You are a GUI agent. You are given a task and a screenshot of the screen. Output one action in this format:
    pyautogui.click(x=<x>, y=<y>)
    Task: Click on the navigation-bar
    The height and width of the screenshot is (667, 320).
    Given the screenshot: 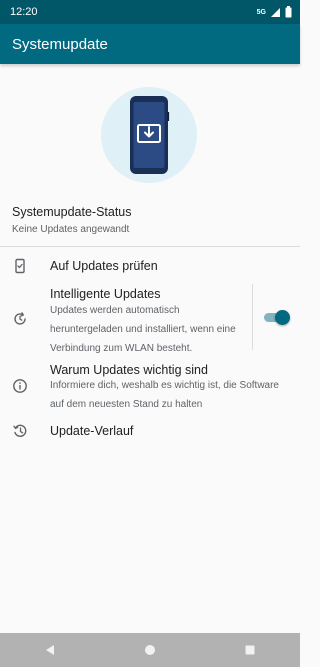 What is the action you would take?
    pyautogui.click(x=150, y=650)
    